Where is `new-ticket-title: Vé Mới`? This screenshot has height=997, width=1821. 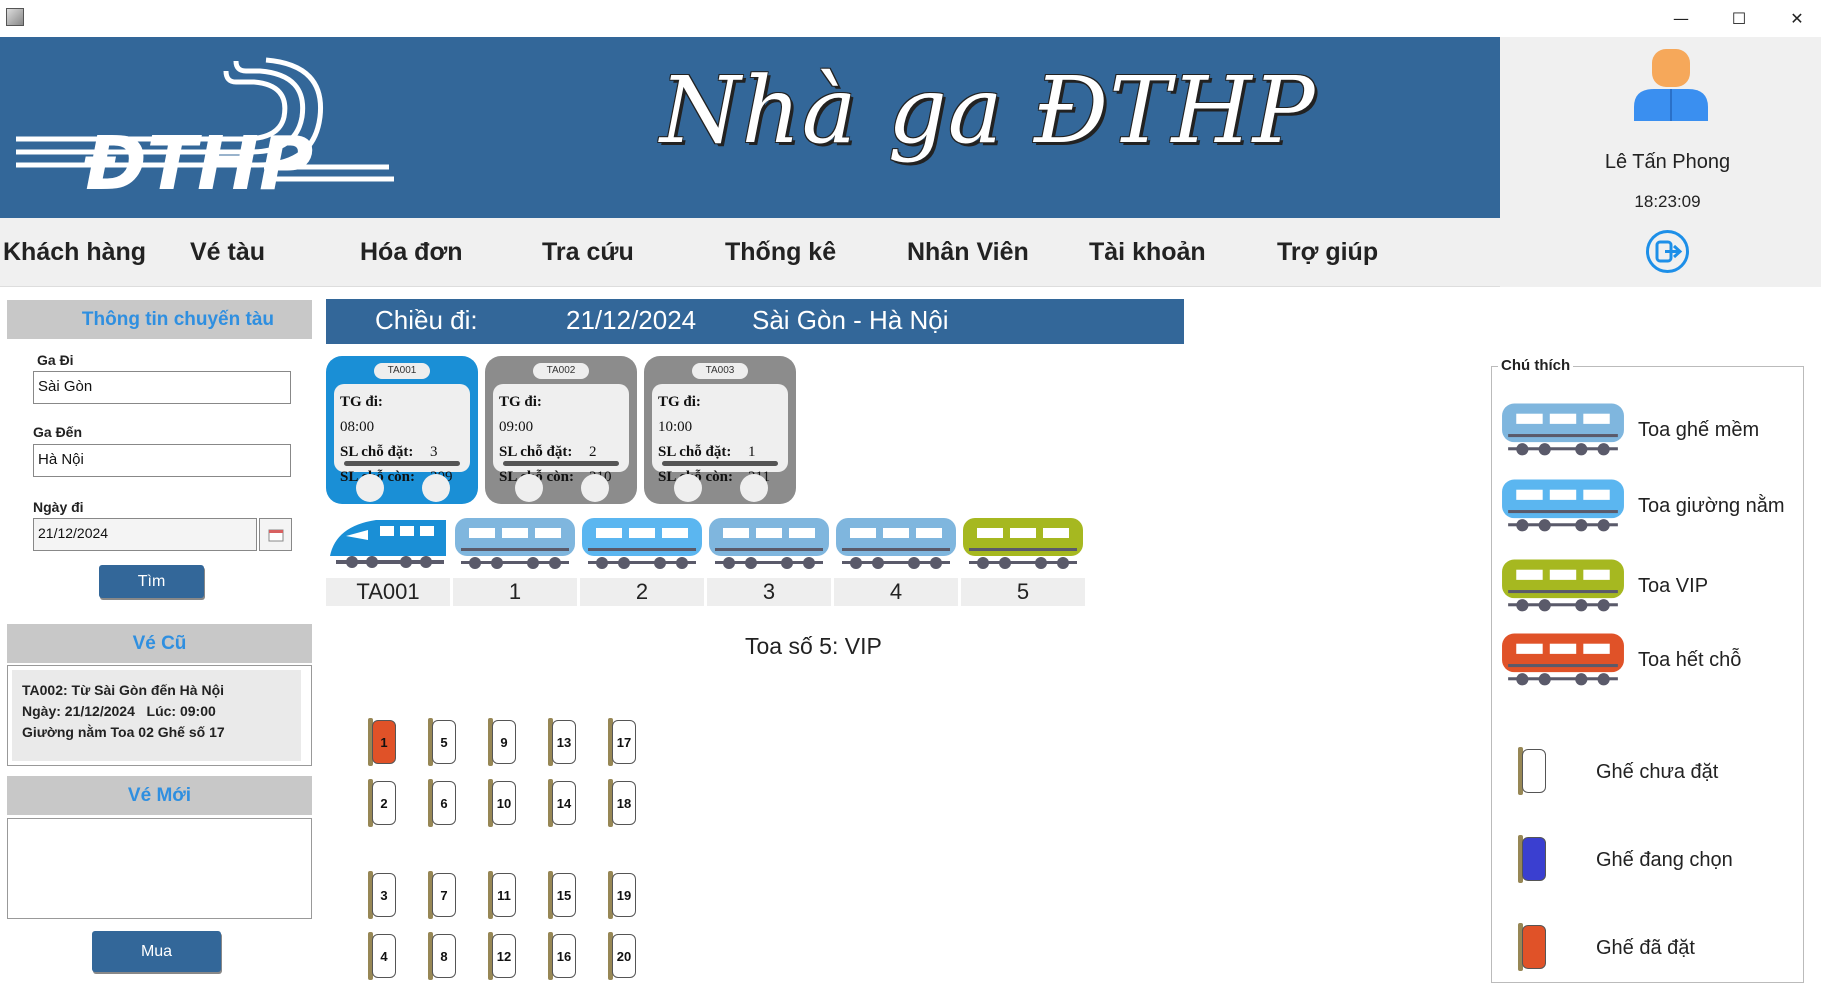 new-ticket-title: Vé Mới is located at coordinates (159, 795).